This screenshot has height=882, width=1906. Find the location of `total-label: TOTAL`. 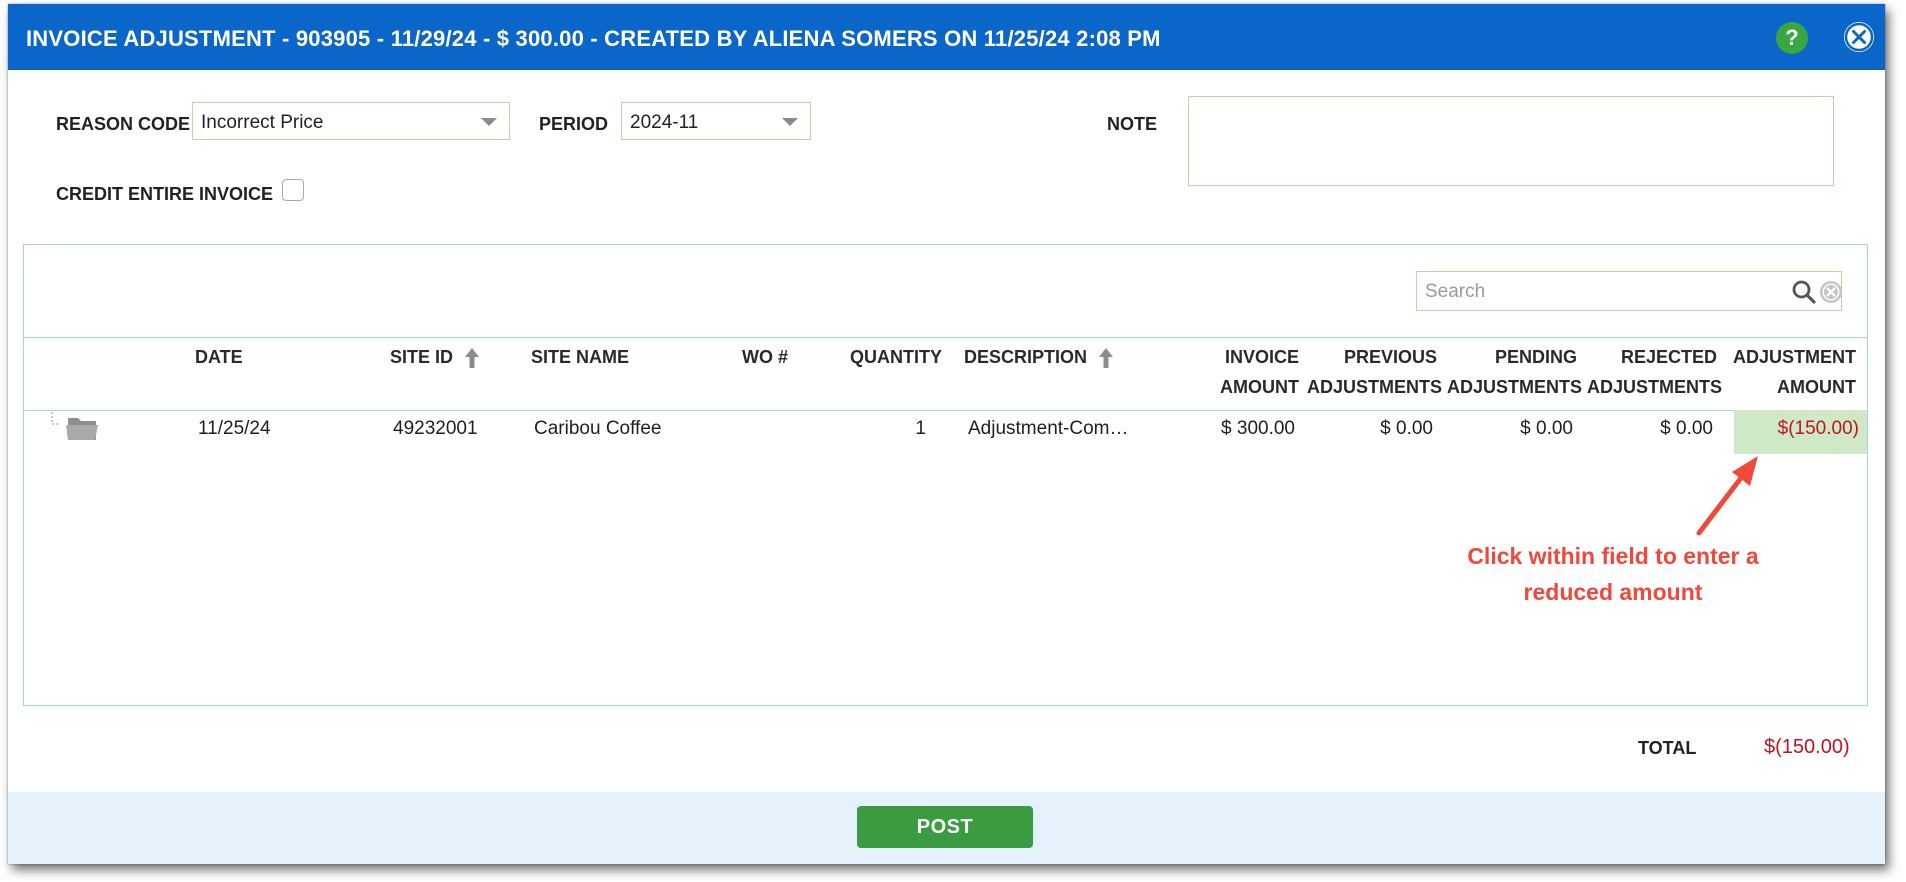

total-label: TOTAL is located at coordinates (1667, 748).